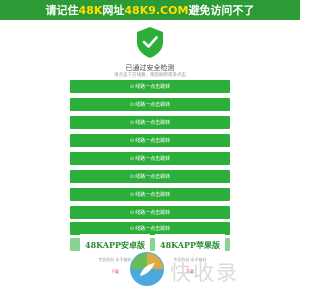  Describe the element at coordinates (156, 10) in the screenshot. I see `banner-domain: 48K9.COM` at that location.